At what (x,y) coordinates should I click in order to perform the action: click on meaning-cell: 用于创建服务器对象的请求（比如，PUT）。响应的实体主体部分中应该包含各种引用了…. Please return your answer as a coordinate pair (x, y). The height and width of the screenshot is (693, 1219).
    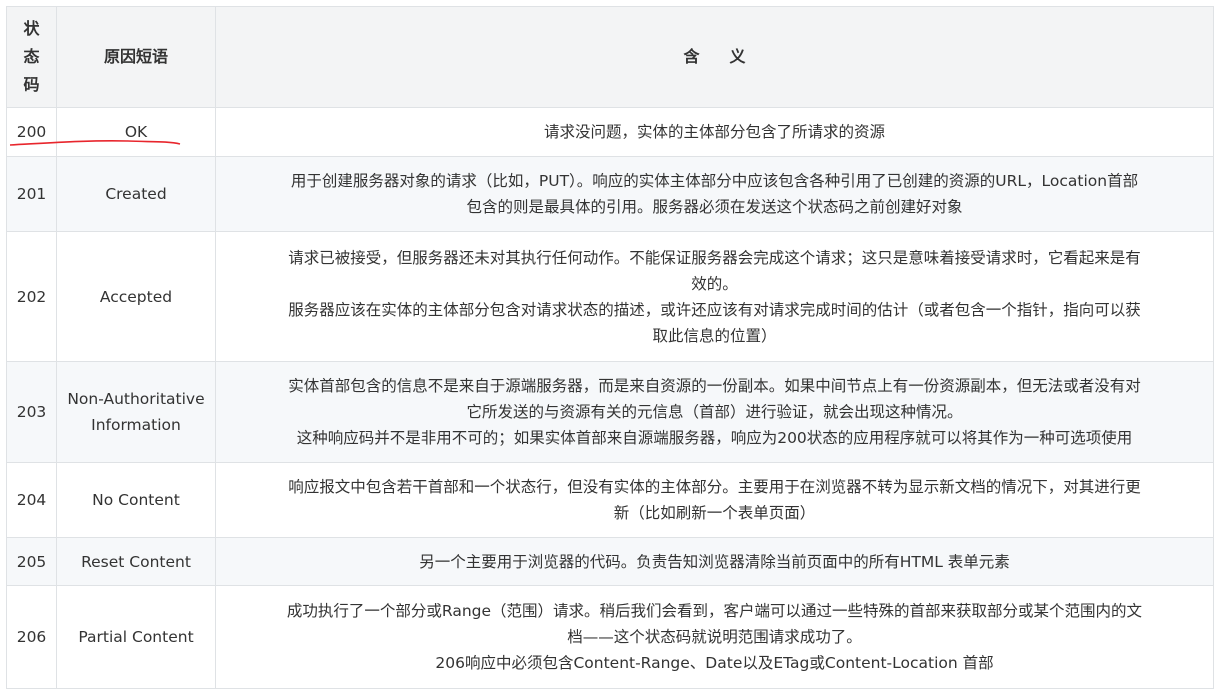
    Looking at the image, I should click on (714, 194).